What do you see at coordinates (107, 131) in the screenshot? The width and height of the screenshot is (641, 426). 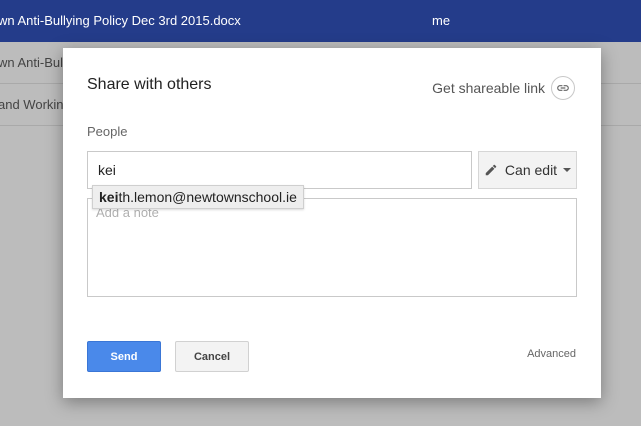 I see `people-label: People` at bounding box center [107, 131].